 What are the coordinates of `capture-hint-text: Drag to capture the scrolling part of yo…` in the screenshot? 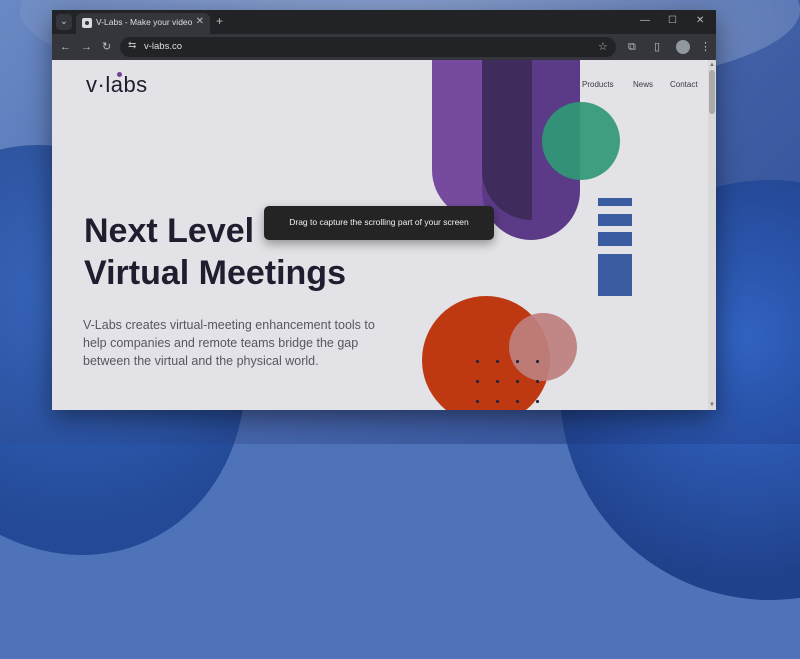 It's located at (379, 222).